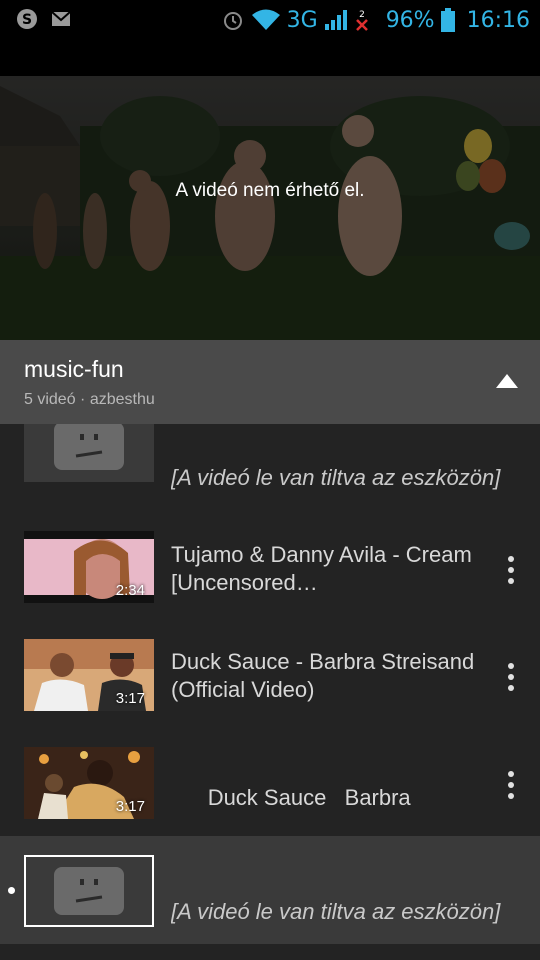  What do you see at coordinates (410, 20) in the screenshot?
I see `battery-percent: 96%` at bounding box center [410, 20].